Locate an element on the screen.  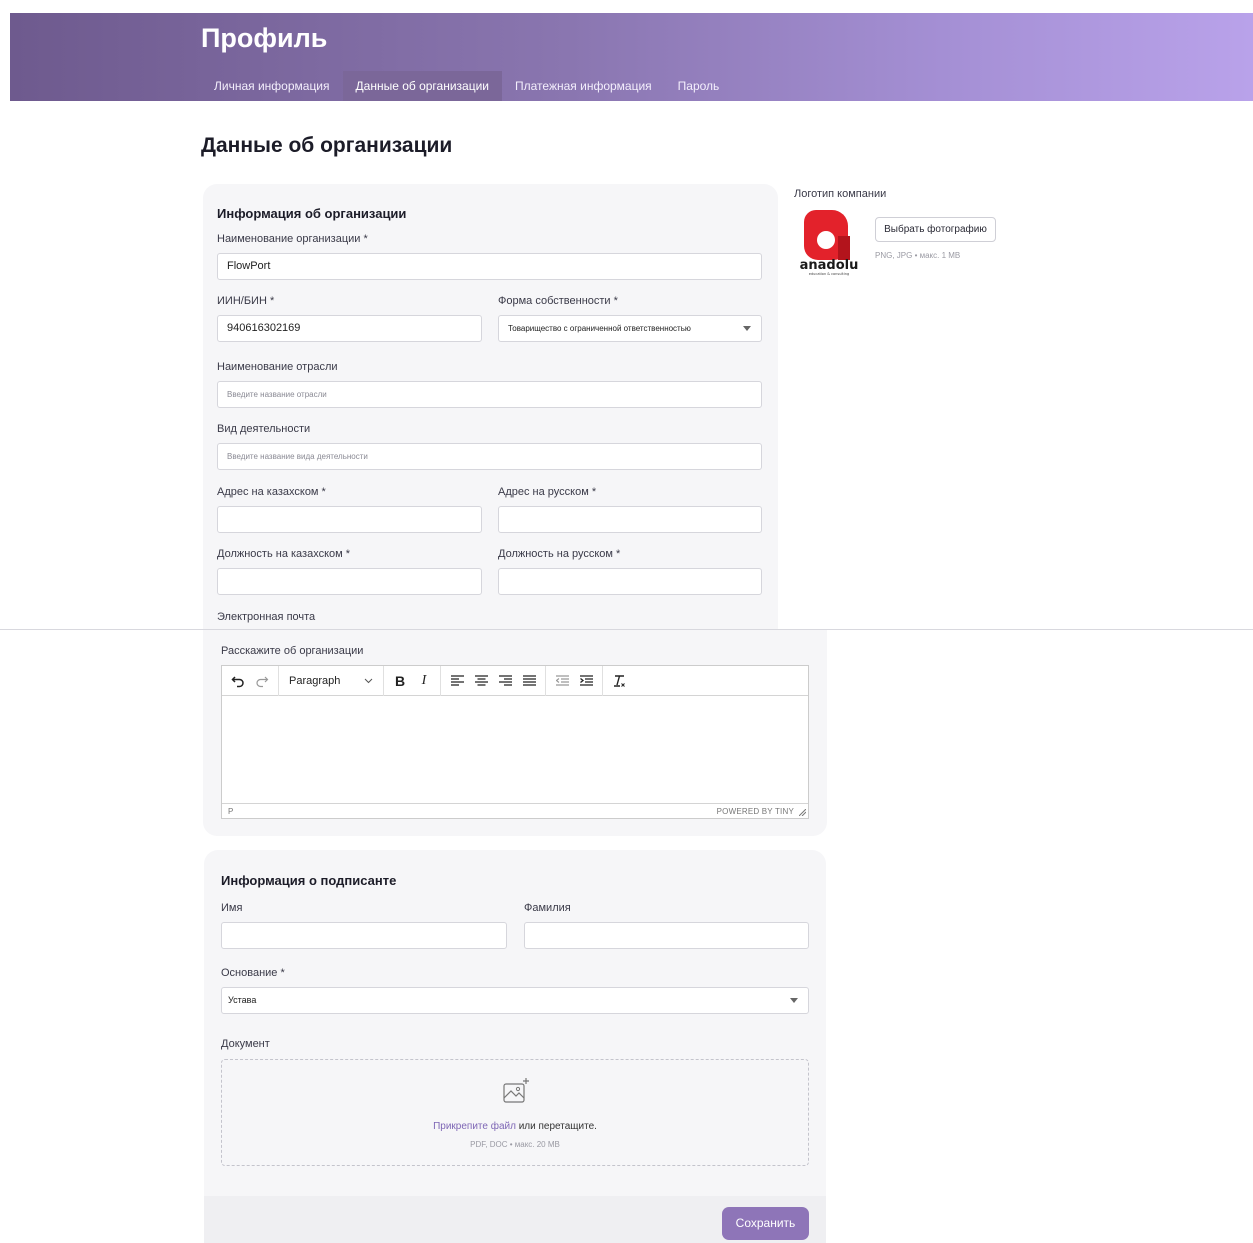
undo-icon is located at coordinates (238, 681).